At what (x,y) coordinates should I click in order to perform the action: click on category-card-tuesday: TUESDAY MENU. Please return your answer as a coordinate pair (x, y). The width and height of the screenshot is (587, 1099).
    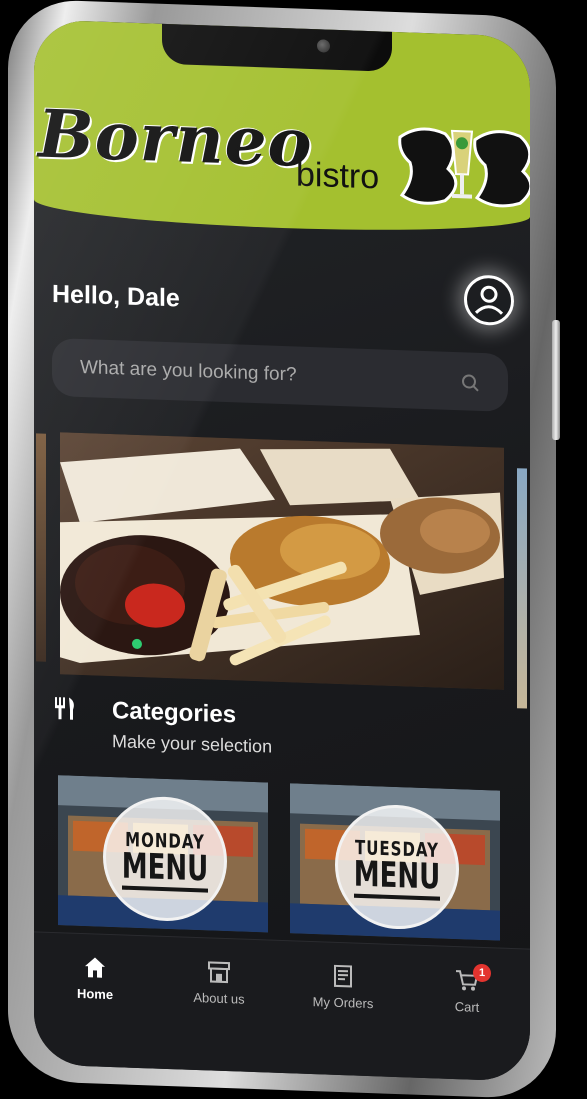
    Looking at the image, I should click on (395, 862).